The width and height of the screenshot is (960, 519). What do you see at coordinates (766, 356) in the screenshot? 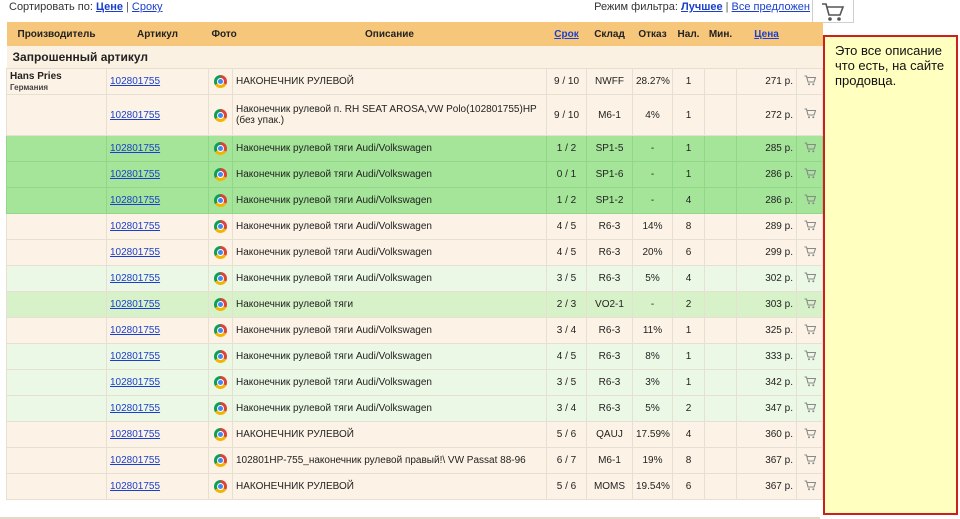
I see `price-cell: 333 р.` at bounding box center [766, 356].